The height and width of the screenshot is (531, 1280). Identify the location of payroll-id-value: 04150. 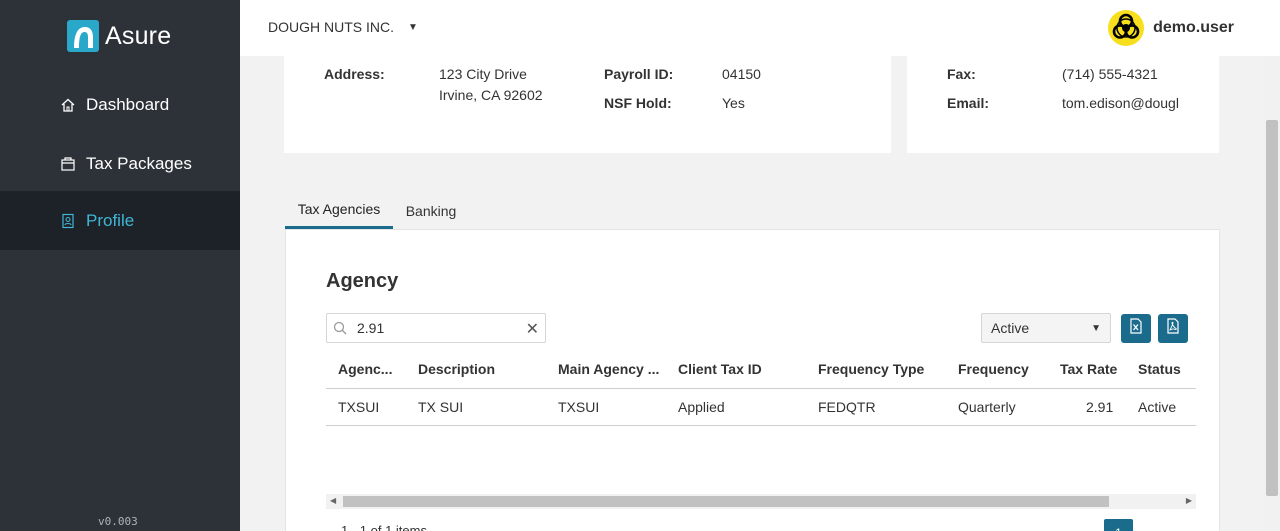
(741, 74).